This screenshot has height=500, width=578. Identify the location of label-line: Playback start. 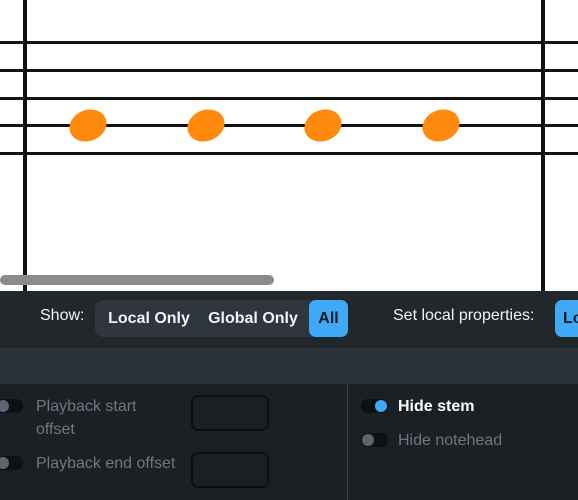
(86, 406).